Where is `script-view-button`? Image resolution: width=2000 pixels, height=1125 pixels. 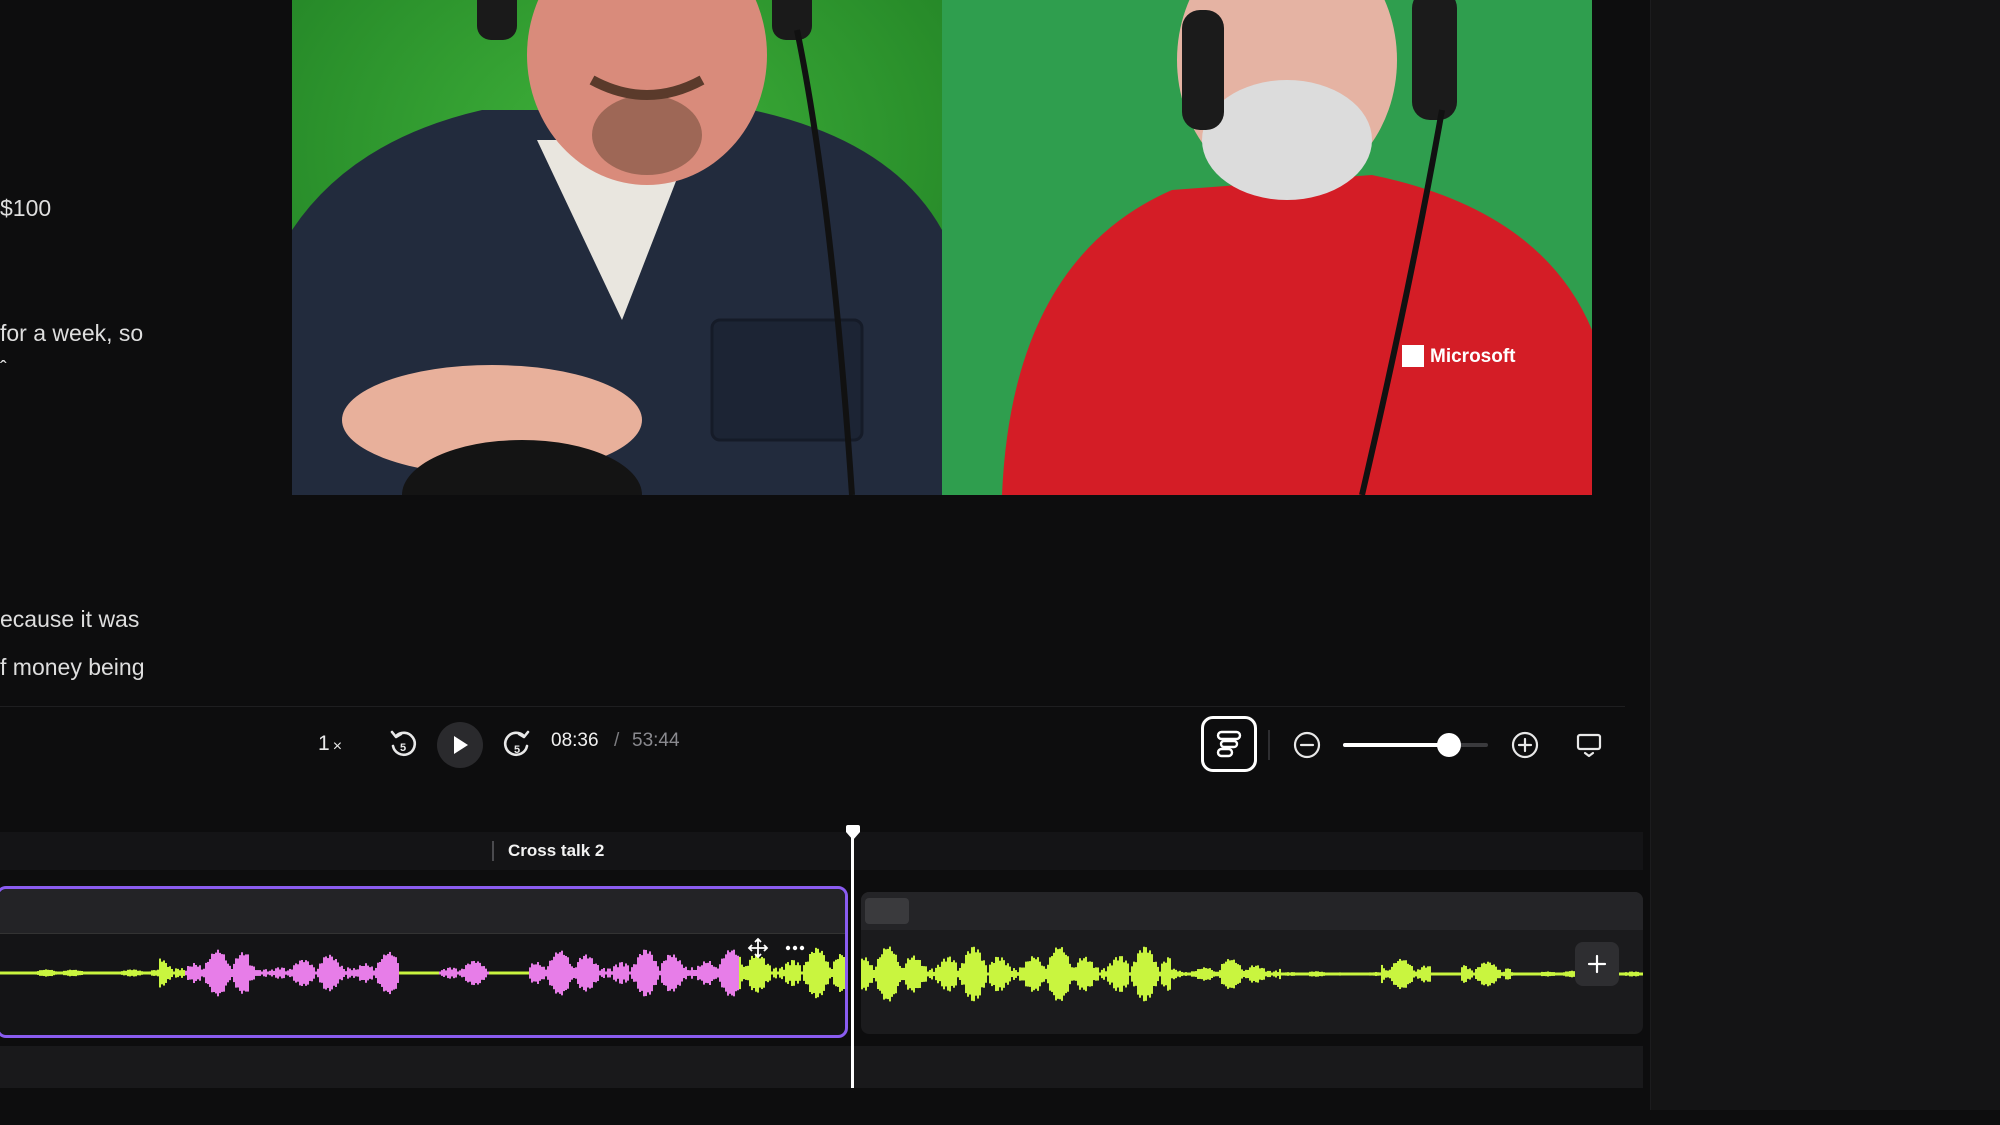 script-view-button is located at coordinates (1229, 744).